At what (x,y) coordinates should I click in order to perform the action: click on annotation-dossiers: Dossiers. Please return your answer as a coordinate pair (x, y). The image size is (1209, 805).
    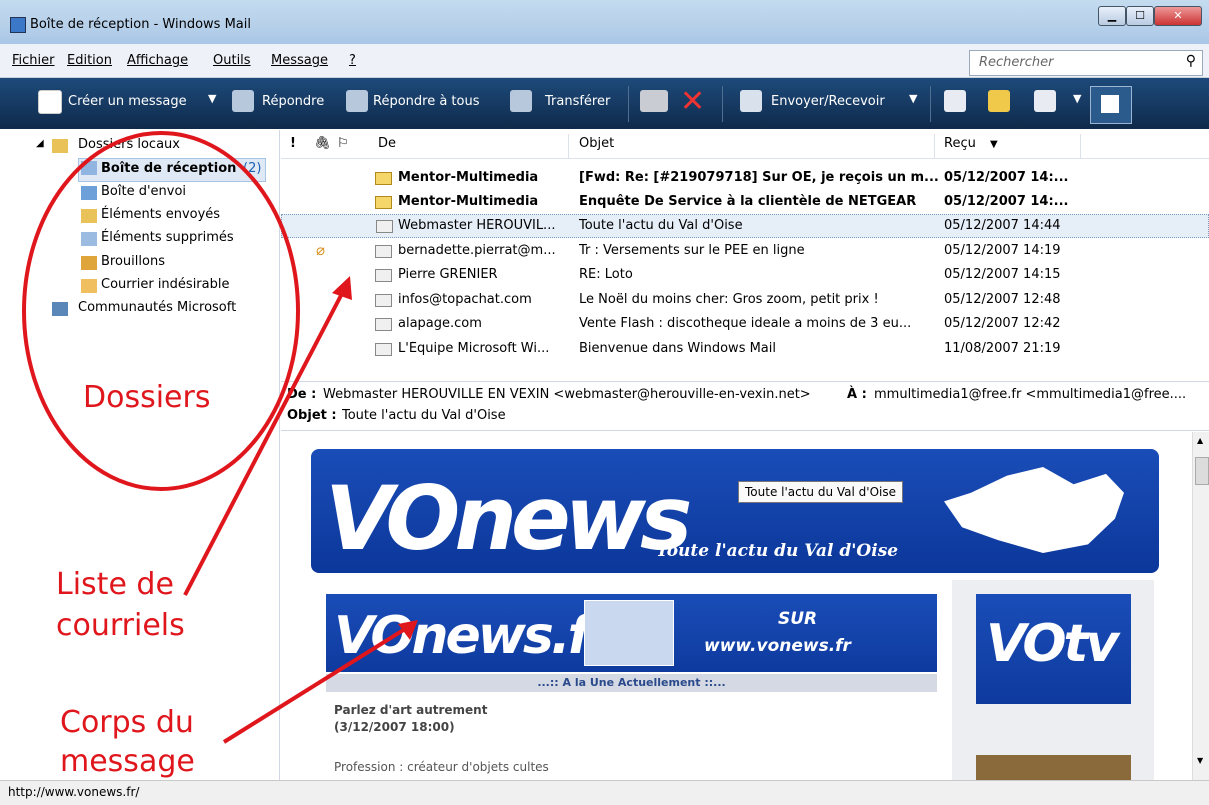
    Looking at the image, I should click on (147, 397).